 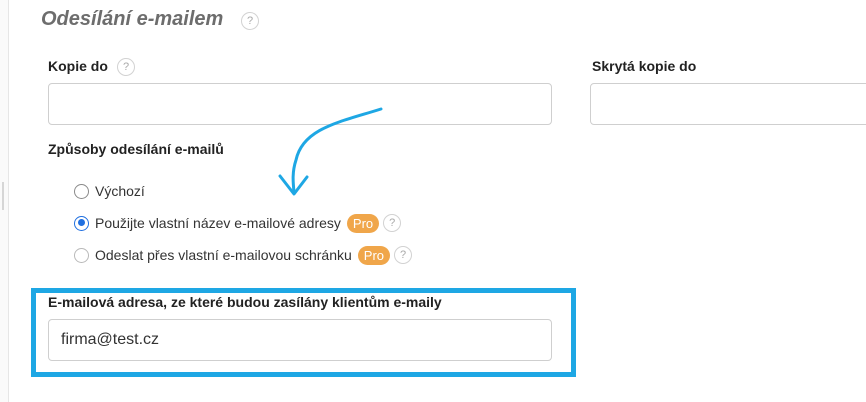 I want to click on bcc-input, so click(x=728, y=104).